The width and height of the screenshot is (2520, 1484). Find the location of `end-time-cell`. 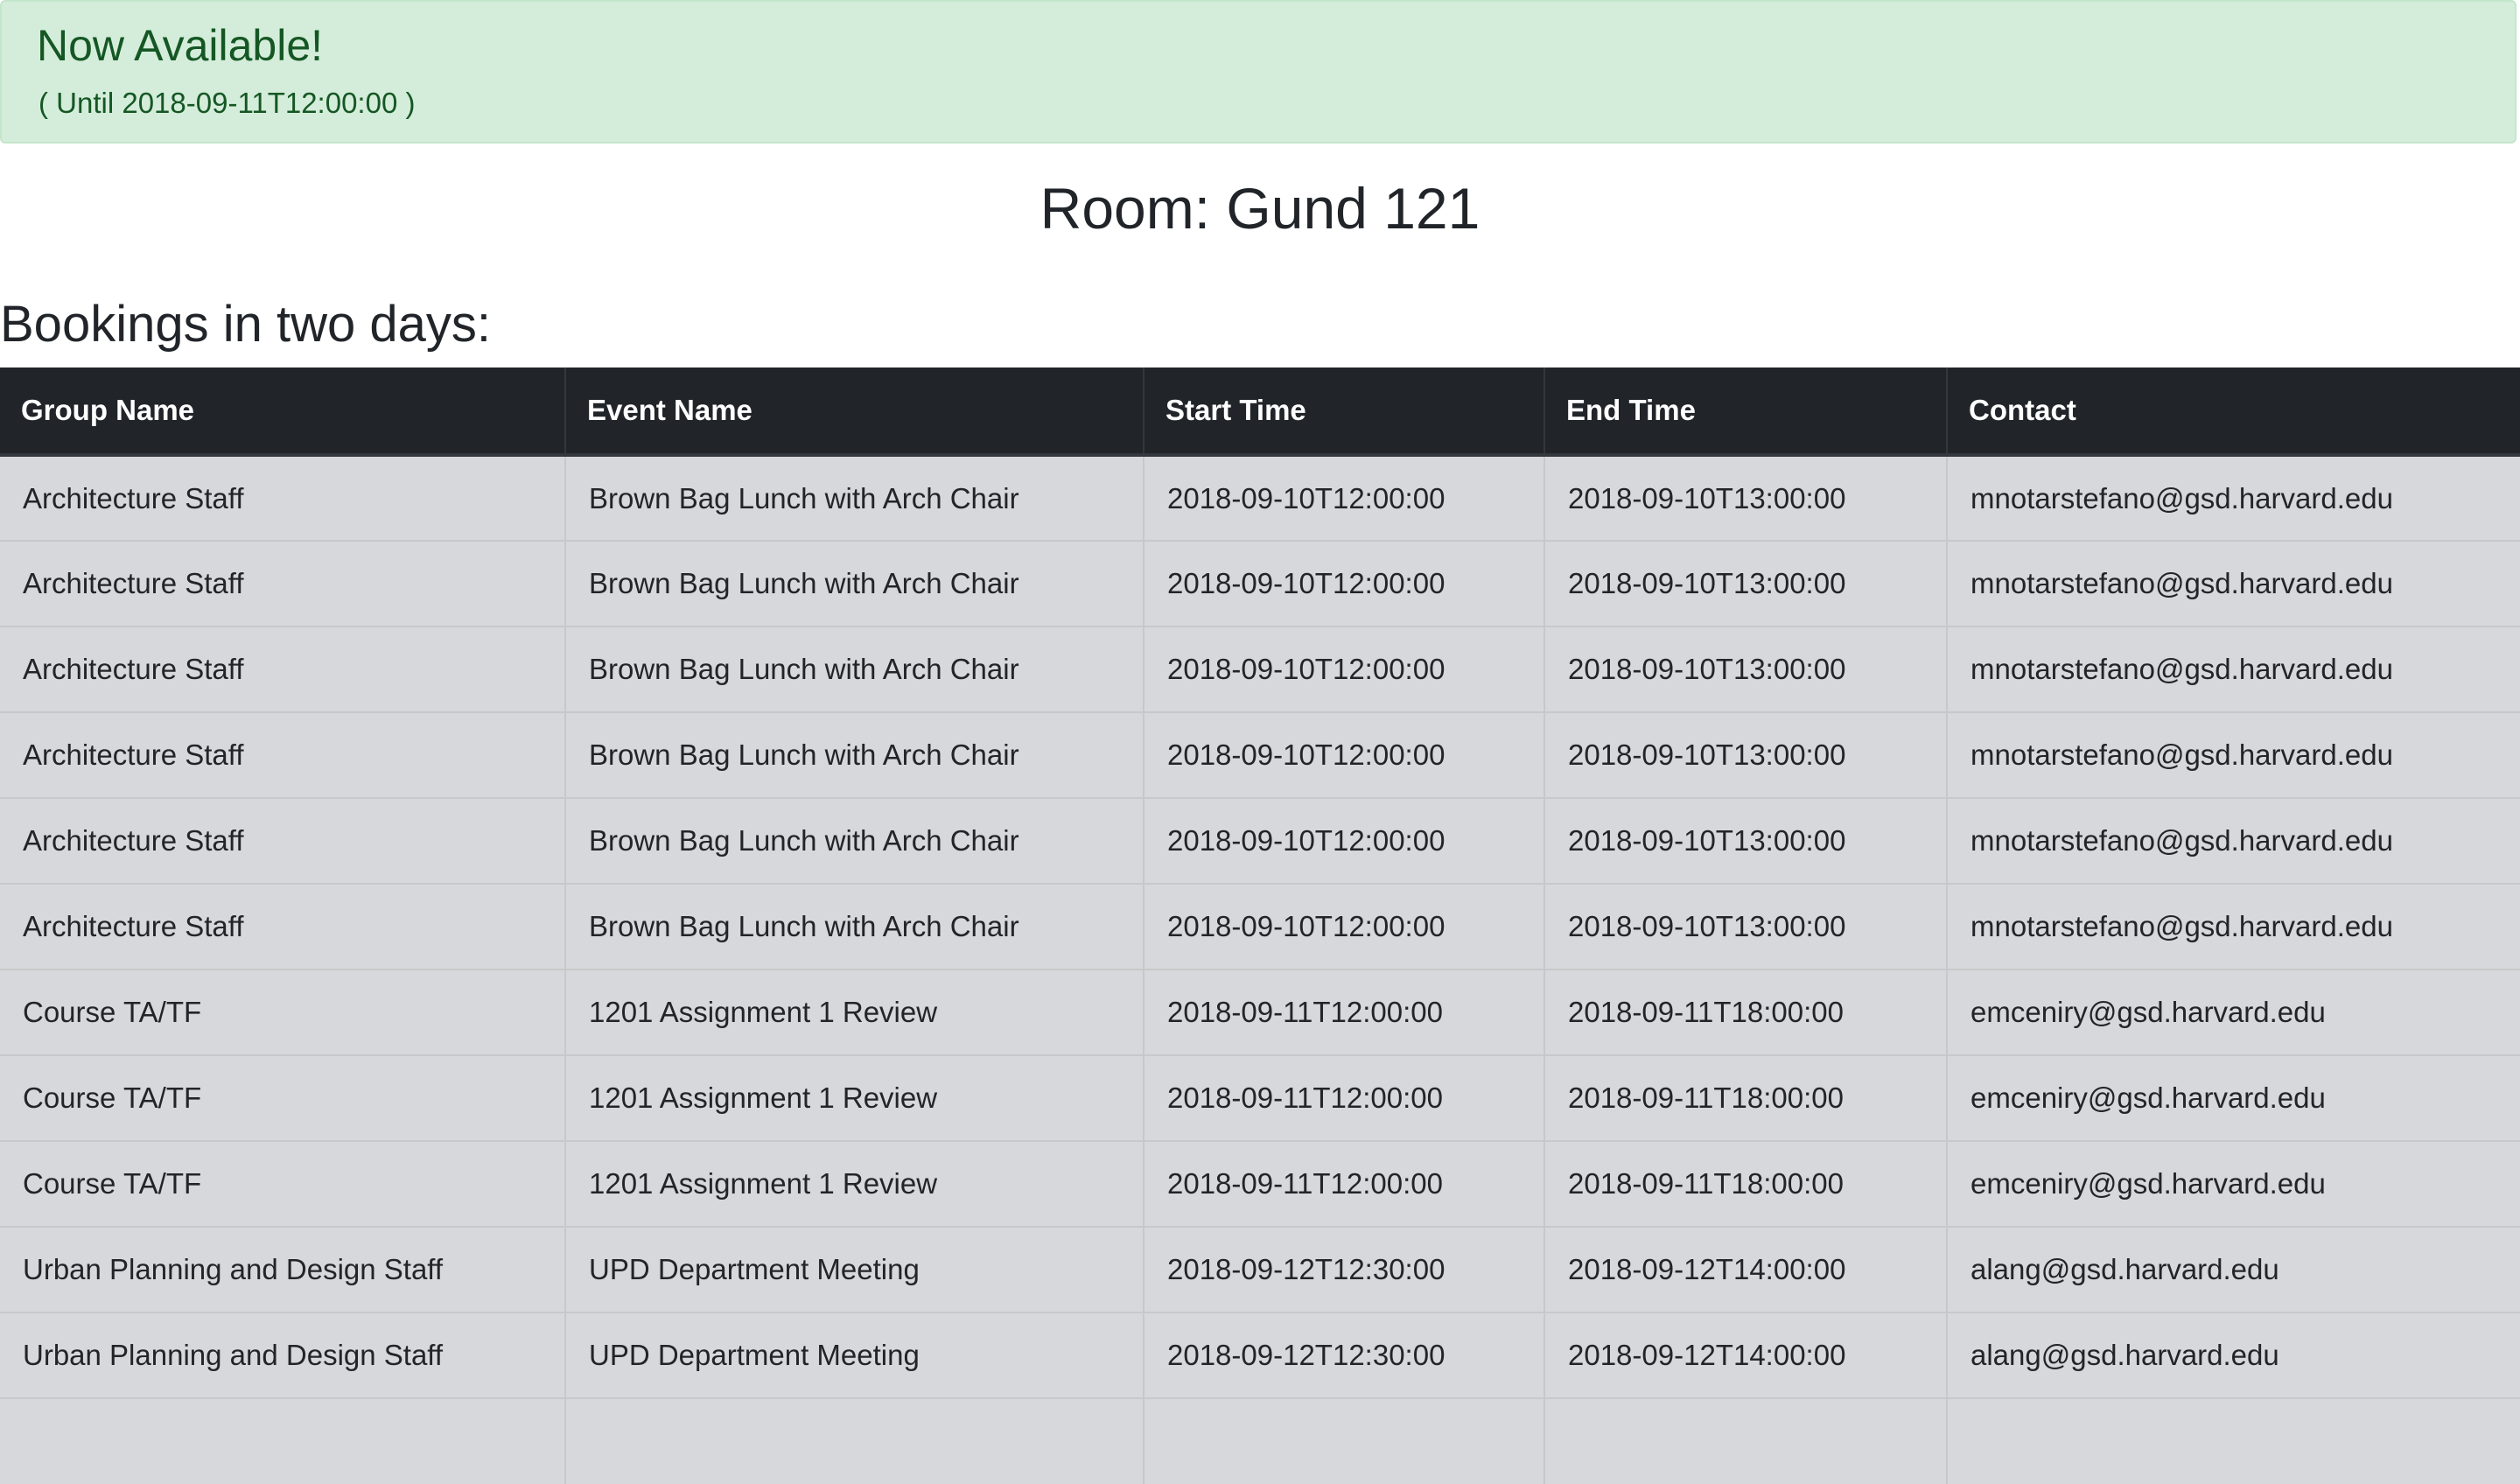

end-time-cell is located at coordinates (1745, 1440).